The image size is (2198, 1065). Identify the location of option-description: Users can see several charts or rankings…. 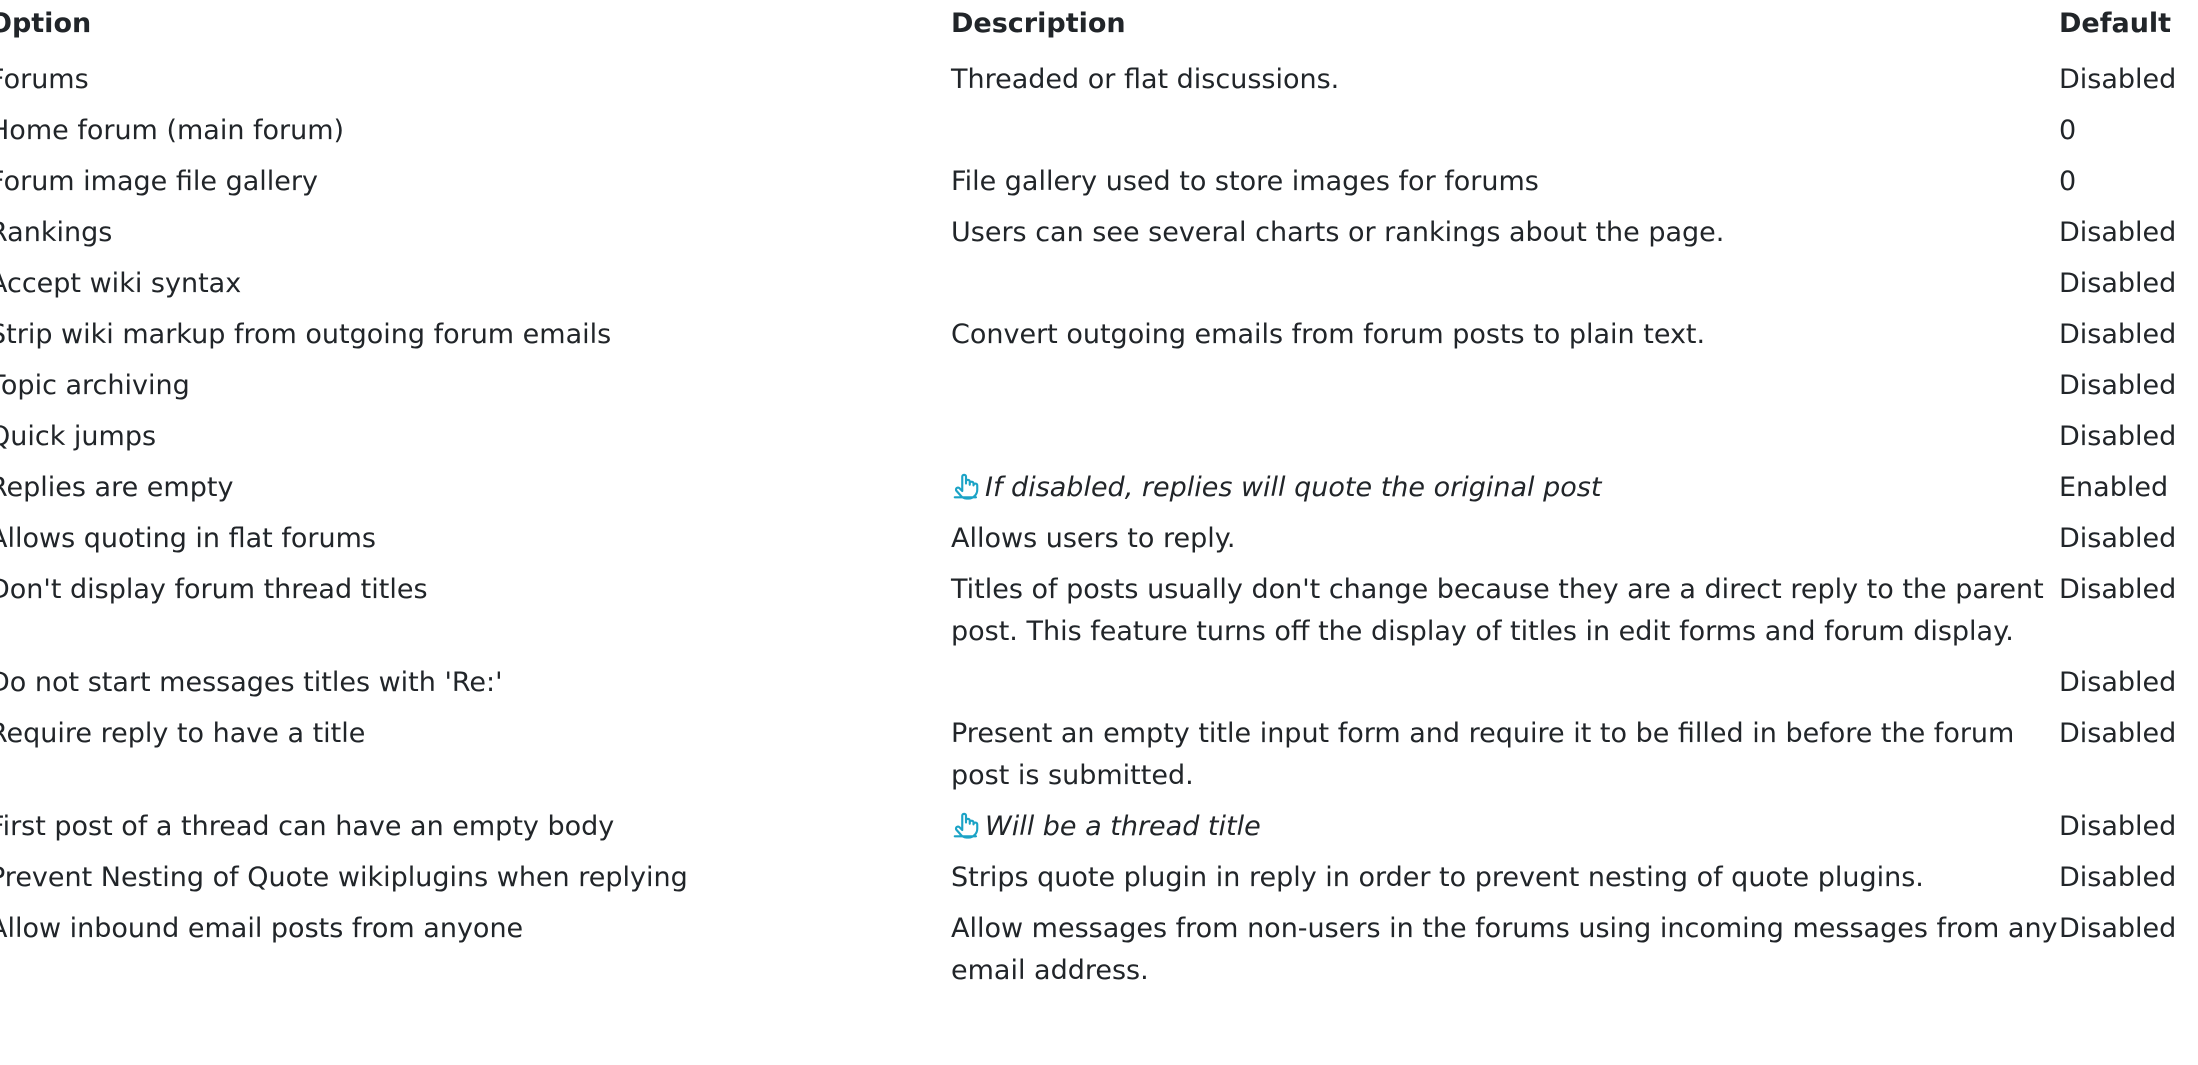
(1338, 232).